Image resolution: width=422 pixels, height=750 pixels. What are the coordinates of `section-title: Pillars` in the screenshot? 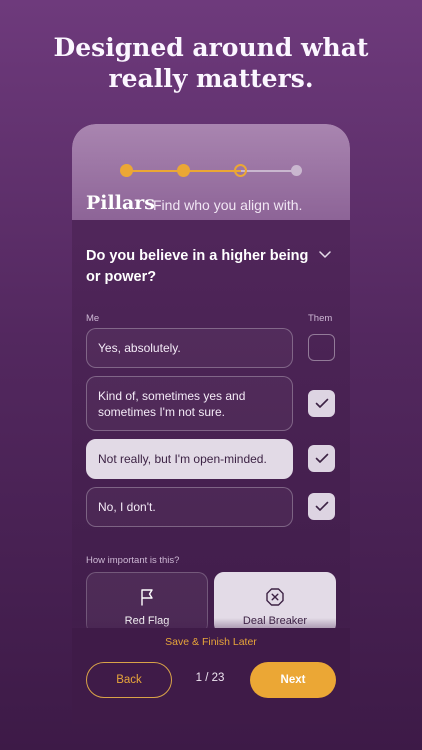 It's located at (120, 203).